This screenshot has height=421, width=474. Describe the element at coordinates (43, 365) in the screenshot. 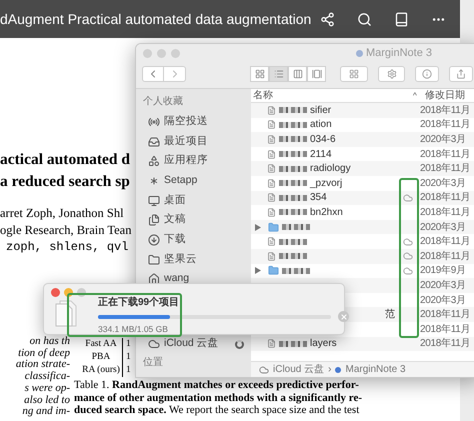

I see `paper-text: ation strate-` at that location.